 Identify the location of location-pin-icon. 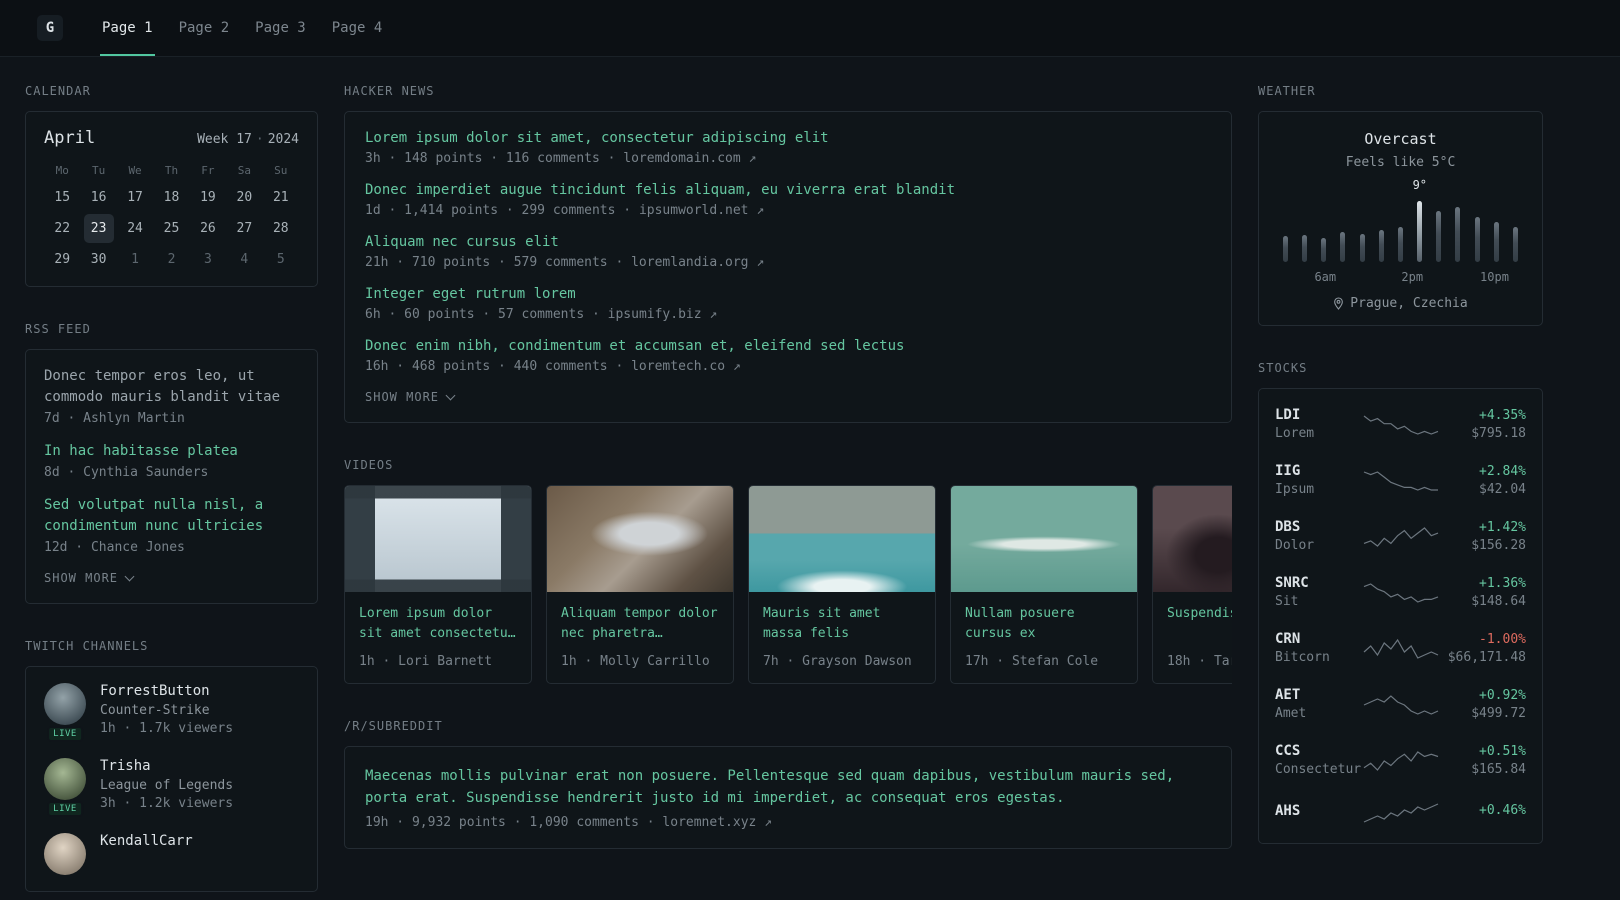
(1339, 303).